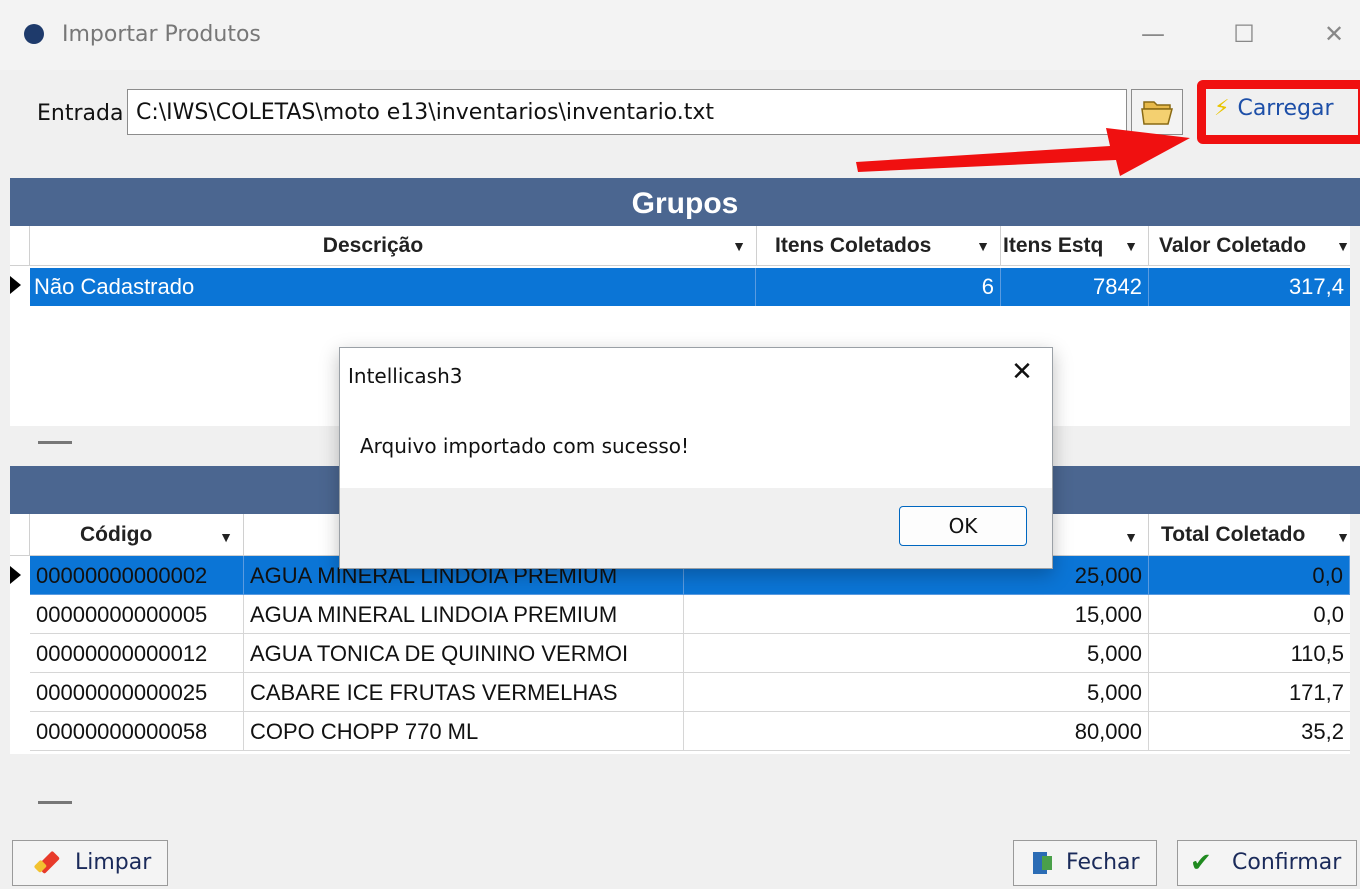 The height and width of the screenshot is (889, 1360). What do you see at coordinates (1249, 287) in the screenshot?
I see `grupo-valor-coletado-cell: 317,4` at bounding box center [1249, 287].